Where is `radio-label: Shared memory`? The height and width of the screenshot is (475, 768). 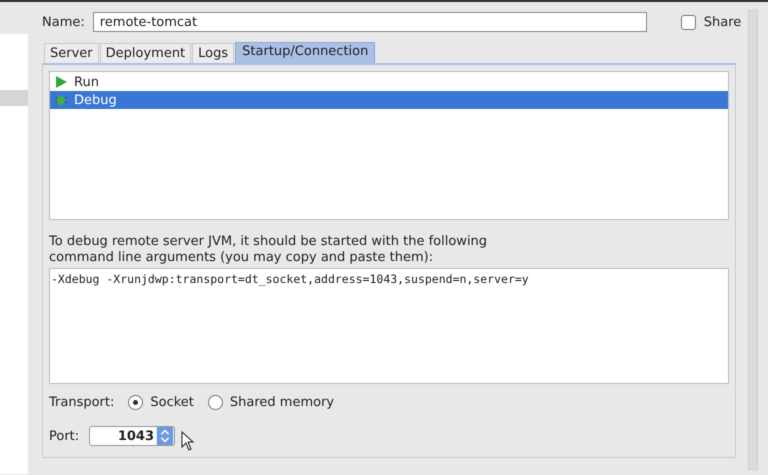
radio-label: Shared memory is located at coordinates (282, 402).